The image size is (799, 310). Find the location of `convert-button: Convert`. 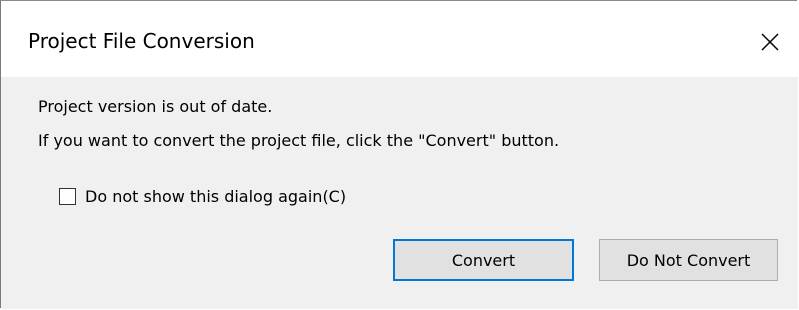

convert-button: Convert is located at coordinates (483, 260).